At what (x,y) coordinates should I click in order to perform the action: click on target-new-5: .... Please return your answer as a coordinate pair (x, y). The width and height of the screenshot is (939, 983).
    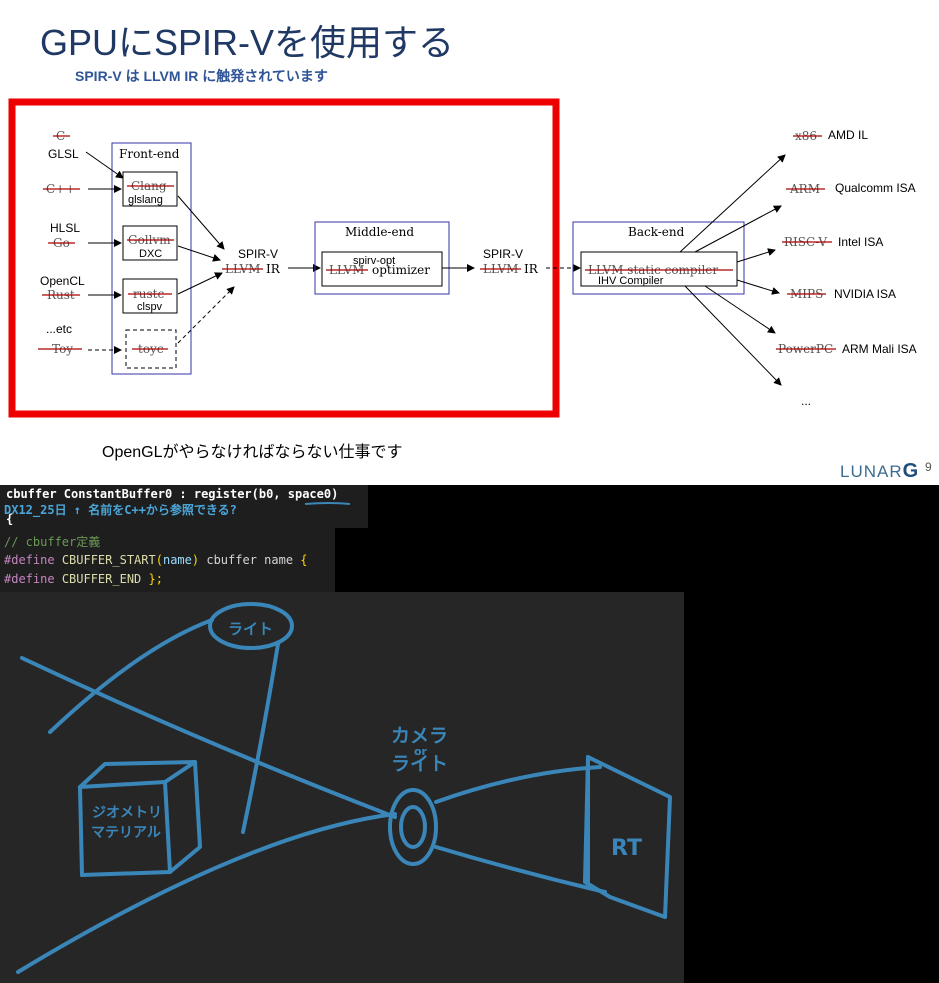
    Looking at the image, I should click on (806, 401).